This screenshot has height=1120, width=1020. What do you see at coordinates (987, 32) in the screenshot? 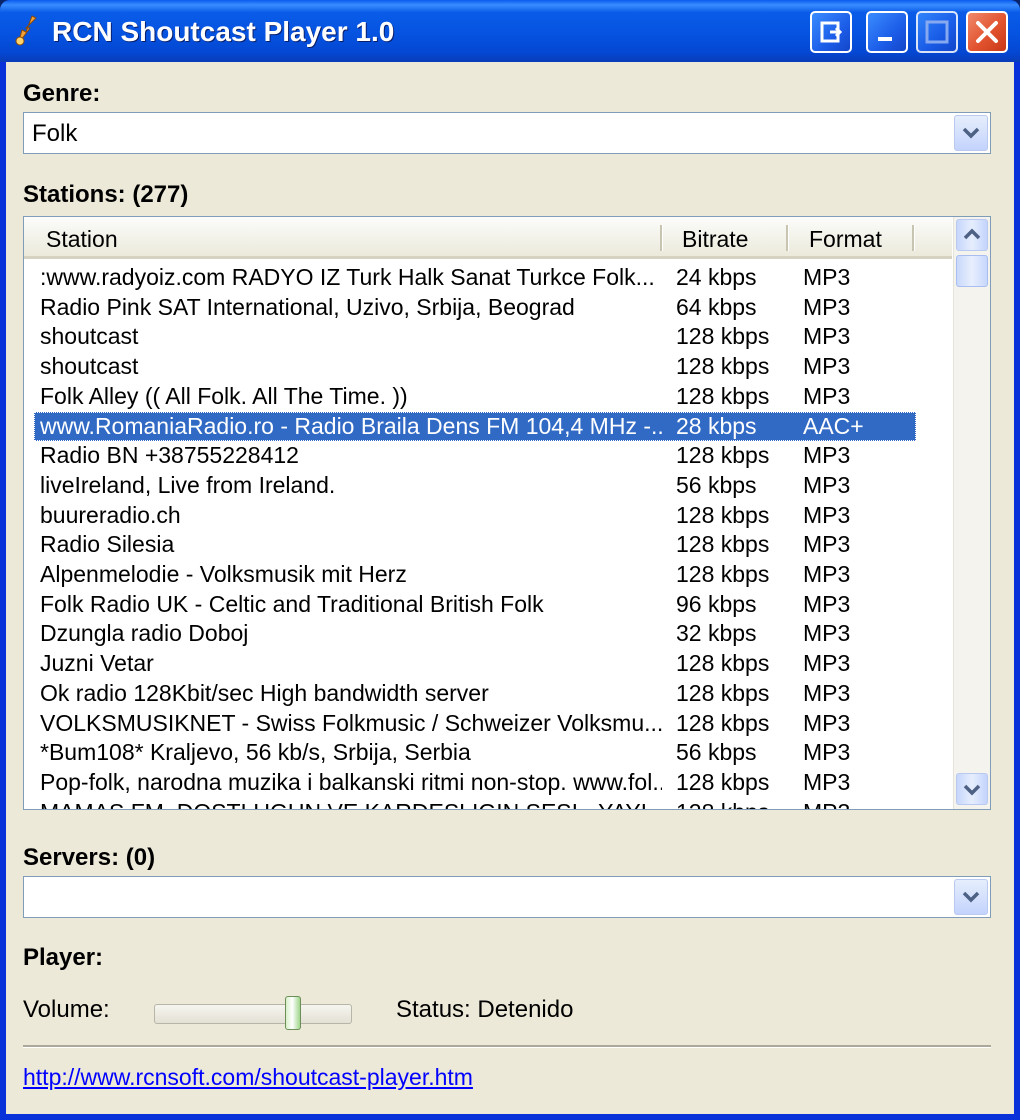
I see `close-button` at bounding box center [987, 32].